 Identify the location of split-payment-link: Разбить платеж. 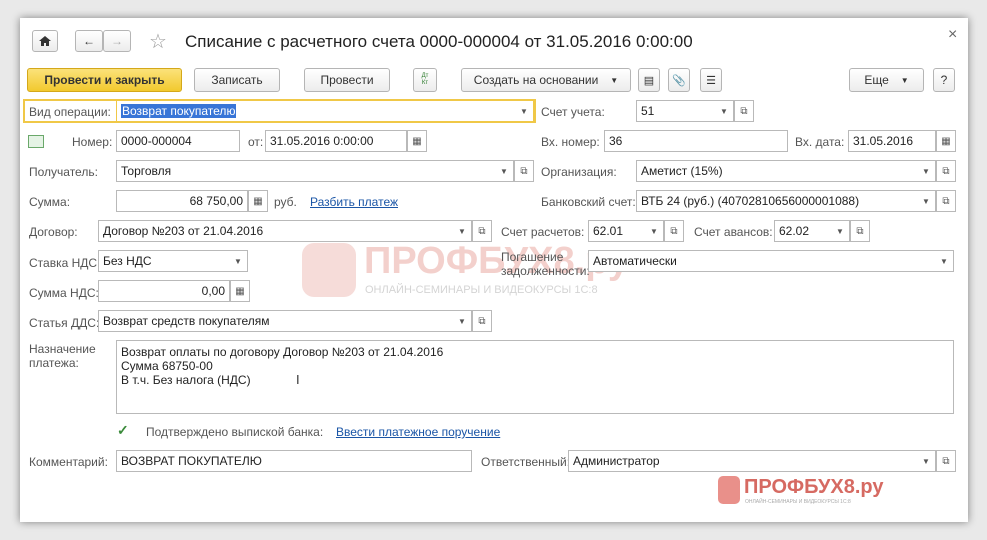
(354, 202).